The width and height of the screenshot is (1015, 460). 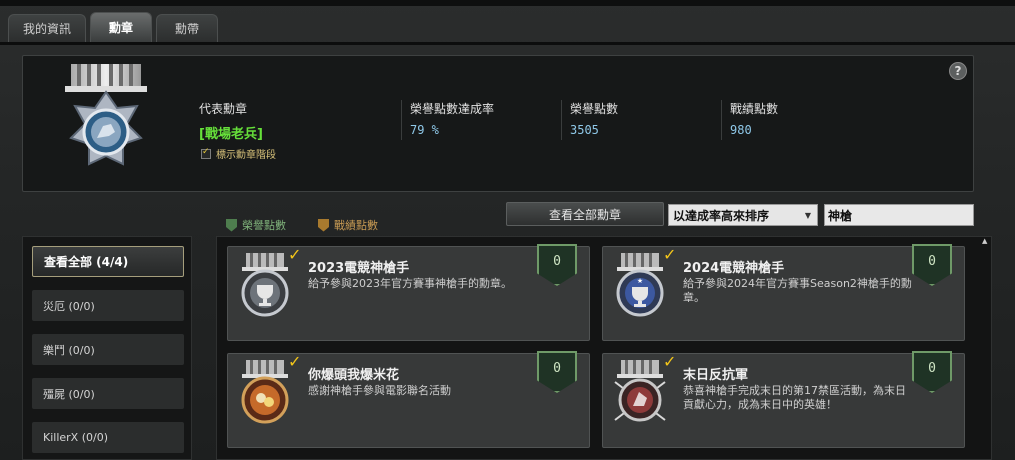 What do you see at coordinates (379, 390) in the screenshot?
I see `medal-description: 感謝神槍手參與電影聯名活動` at bounding box center [379, 390].